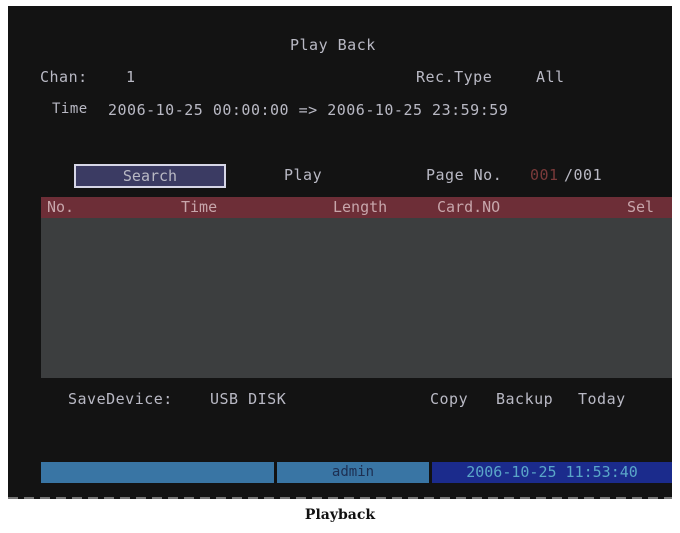 This screenshot has width=680, height=533. I want to click on search-button: Search, so click(150, 176).